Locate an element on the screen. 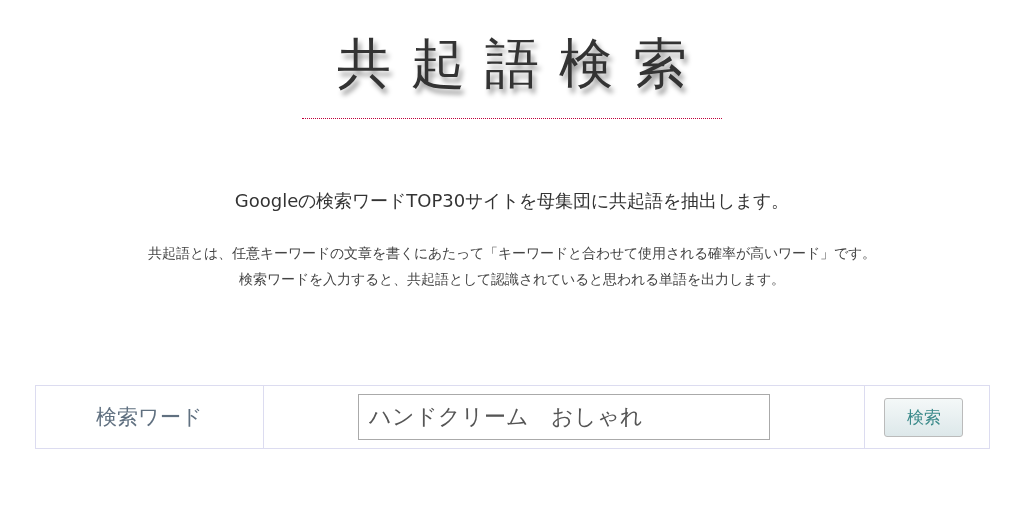  lead-text: Googleの検索ワードTOP30サイトを母集団に共起語を抽出します。 is located at coordinates (512, 201).